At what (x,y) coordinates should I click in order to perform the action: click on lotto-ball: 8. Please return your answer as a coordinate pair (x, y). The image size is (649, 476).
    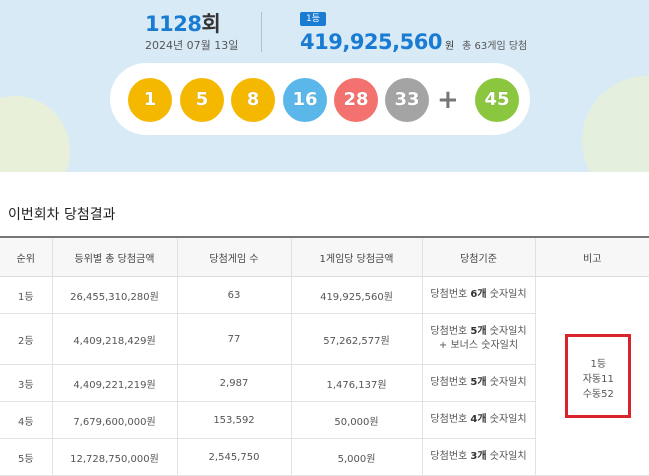
    Looking at the image, I should click on (253, 100).